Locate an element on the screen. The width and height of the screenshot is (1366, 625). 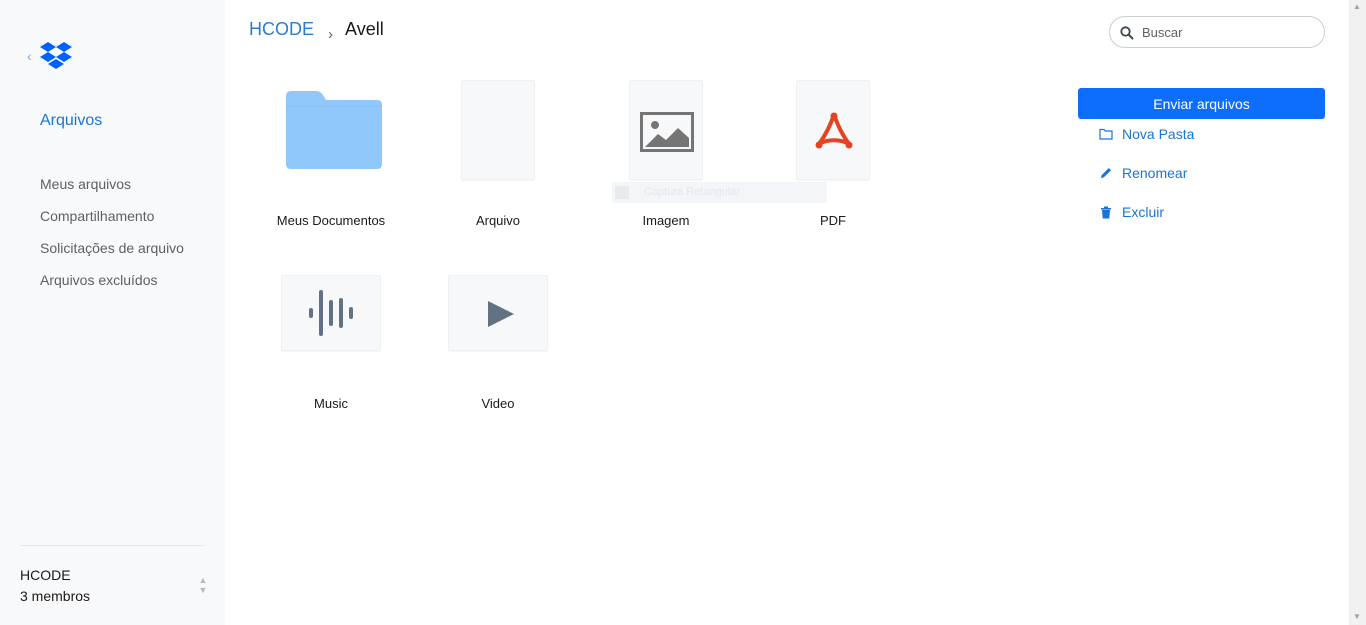
ghost-overlay: Captura Retangular is located at coordinates (719, 192).